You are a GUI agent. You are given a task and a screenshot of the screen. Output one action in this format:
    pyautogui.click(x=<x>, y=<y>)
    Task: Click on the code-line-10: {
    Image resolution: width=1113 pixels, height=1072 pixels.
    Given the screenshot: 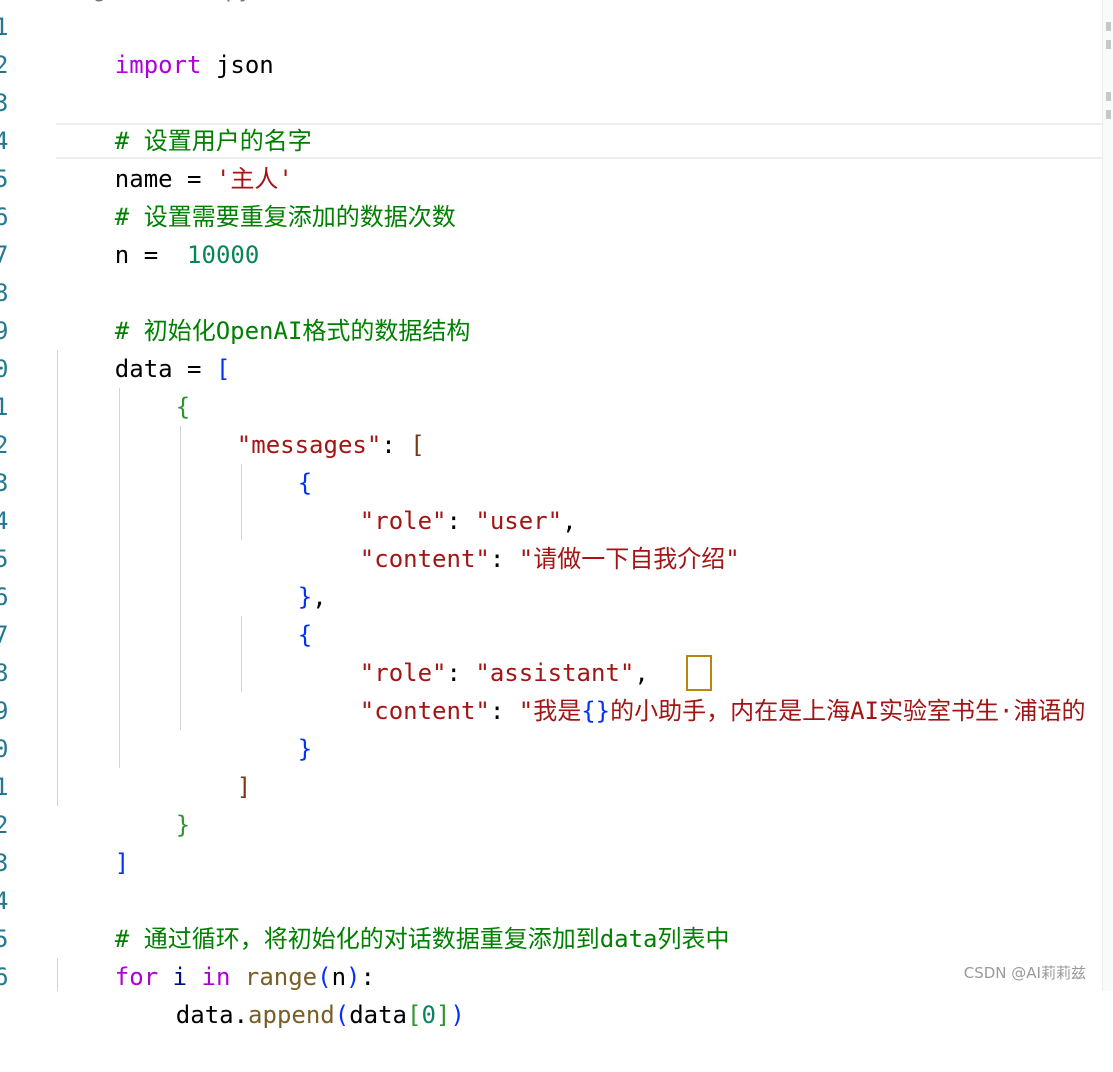 What is the action you would take?
    pyautogui.click(x=154, y=385)
    